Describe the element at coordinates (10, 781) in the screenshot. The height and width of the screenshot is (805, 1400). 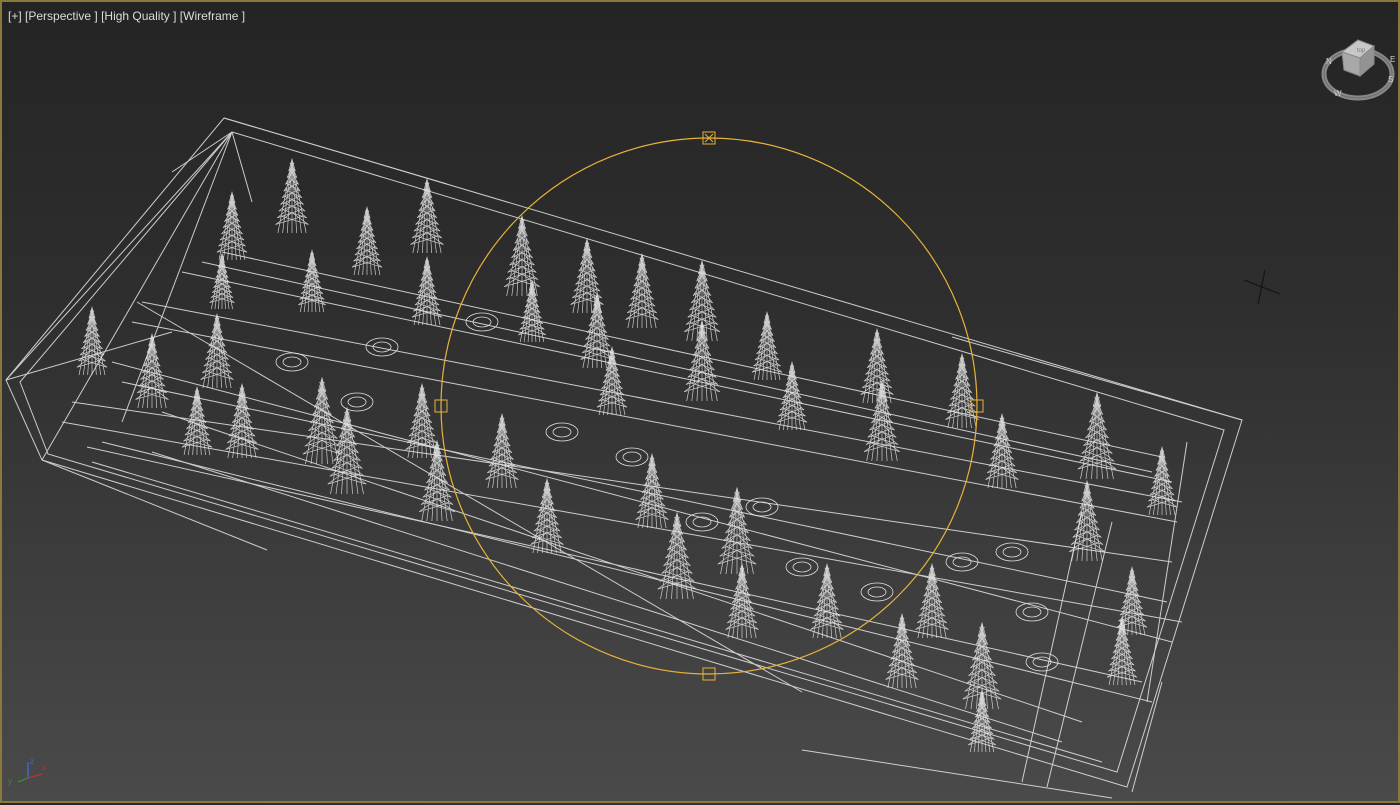
I see `svg-text: y` at that location.